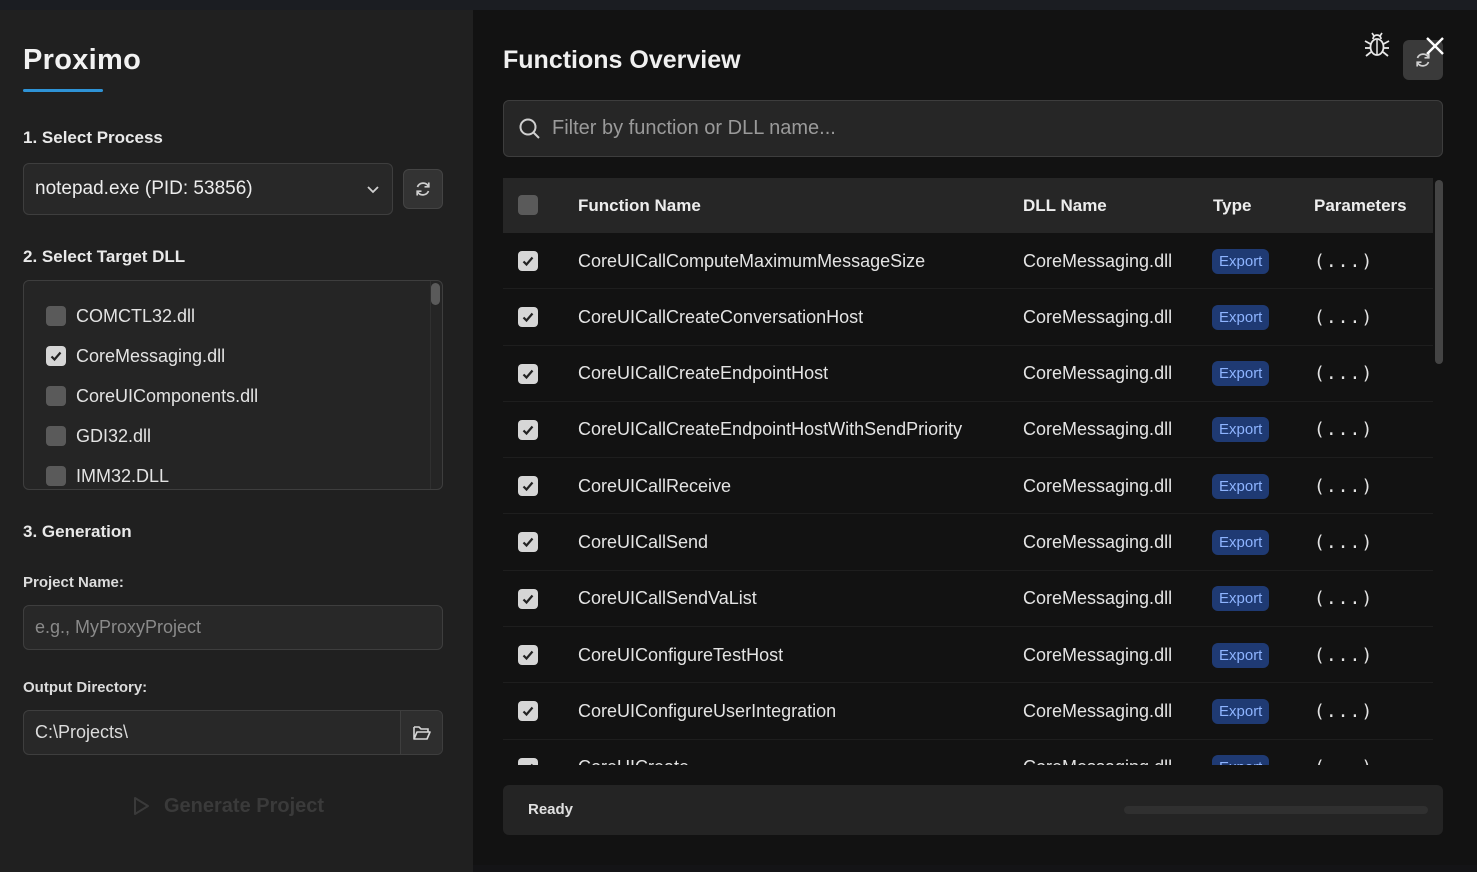  What do you see at coordinates (107, 475) in the screenshot?
I see `dll-list-item: IMM32.DLL` at bounding box center [107, 475].